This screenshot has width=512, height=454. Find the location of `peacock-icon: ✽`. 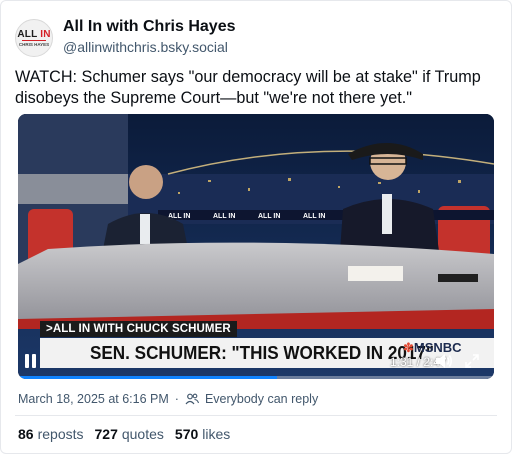

peacock-icon: ✽ is located at coordinates (408, 347).